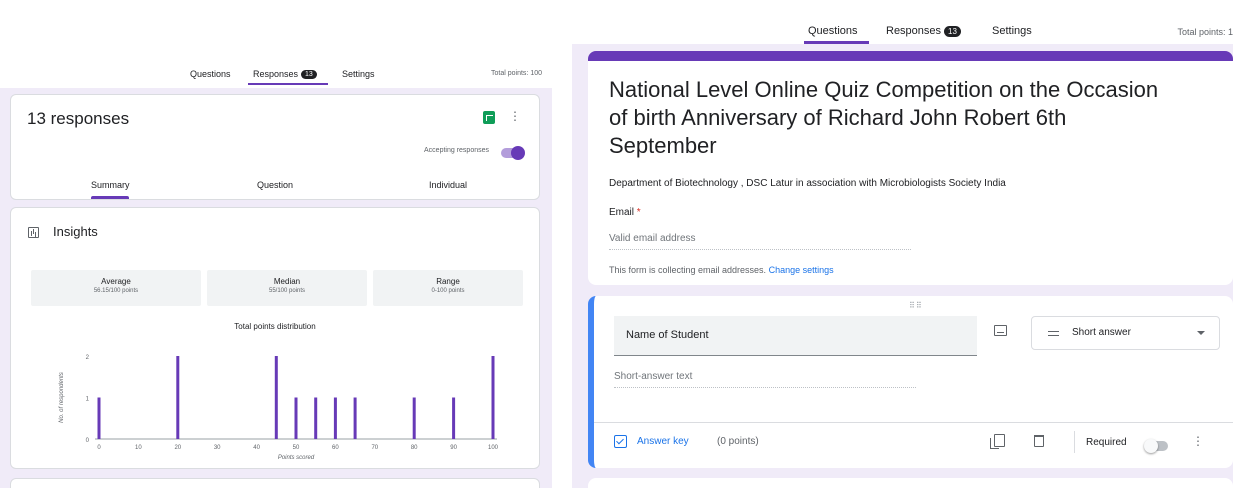 The image size is (1233, 488). I want to click on stat-median: Median 55/100 points, so click(287, 288).